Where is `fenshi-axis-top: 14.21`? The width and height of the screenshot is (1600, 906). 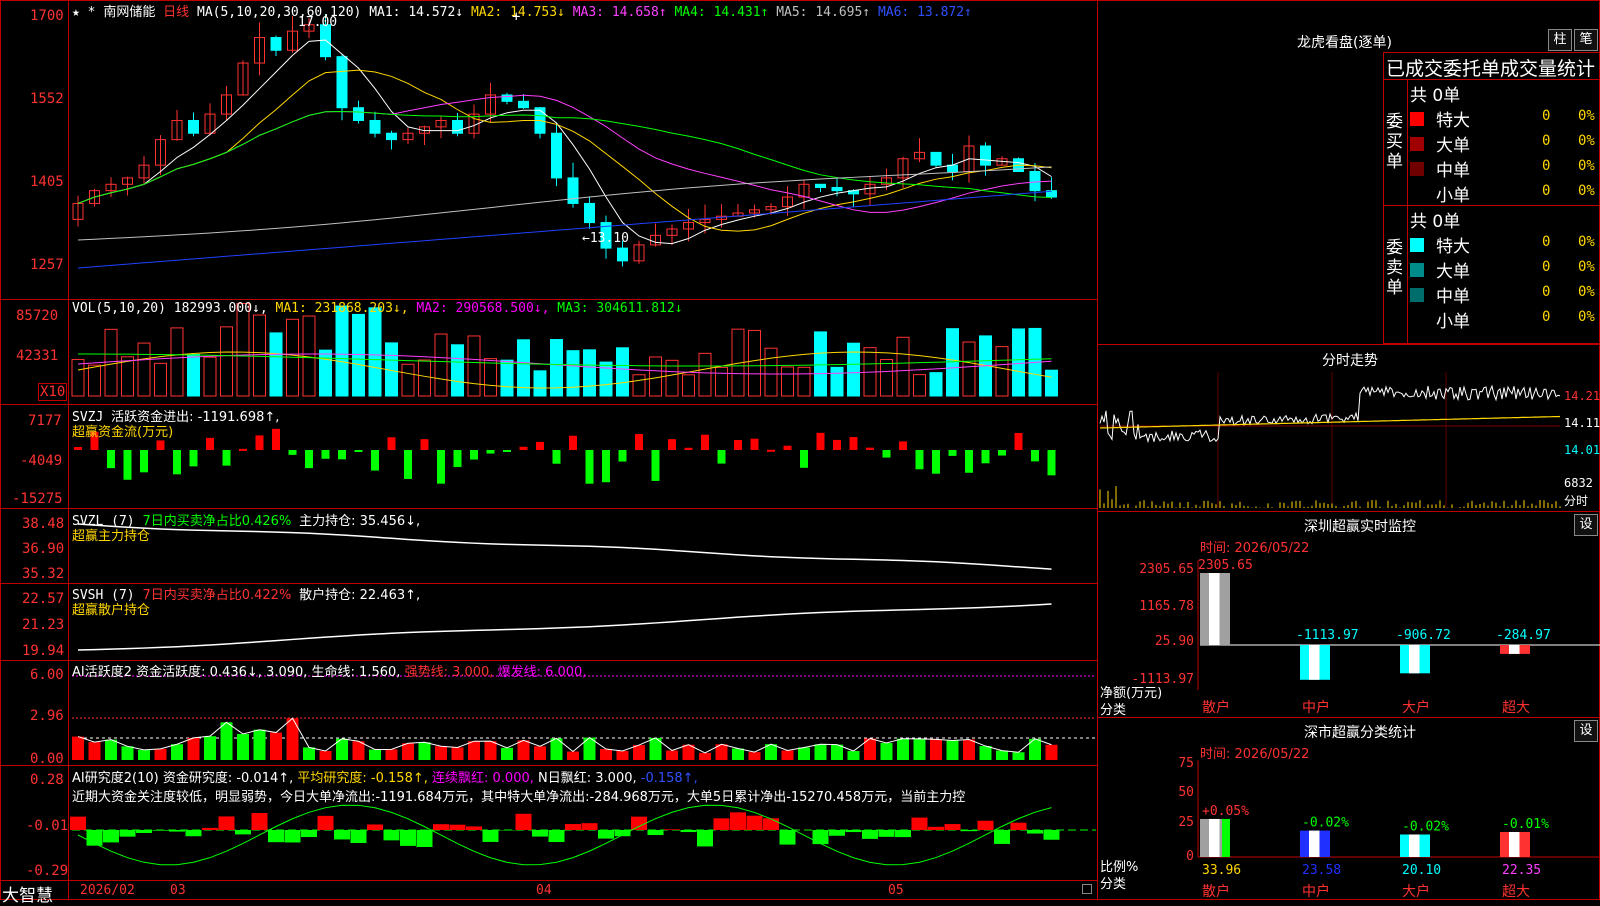 fenshi-axis-top: 14.21 is located at coordinates (1582, 396).